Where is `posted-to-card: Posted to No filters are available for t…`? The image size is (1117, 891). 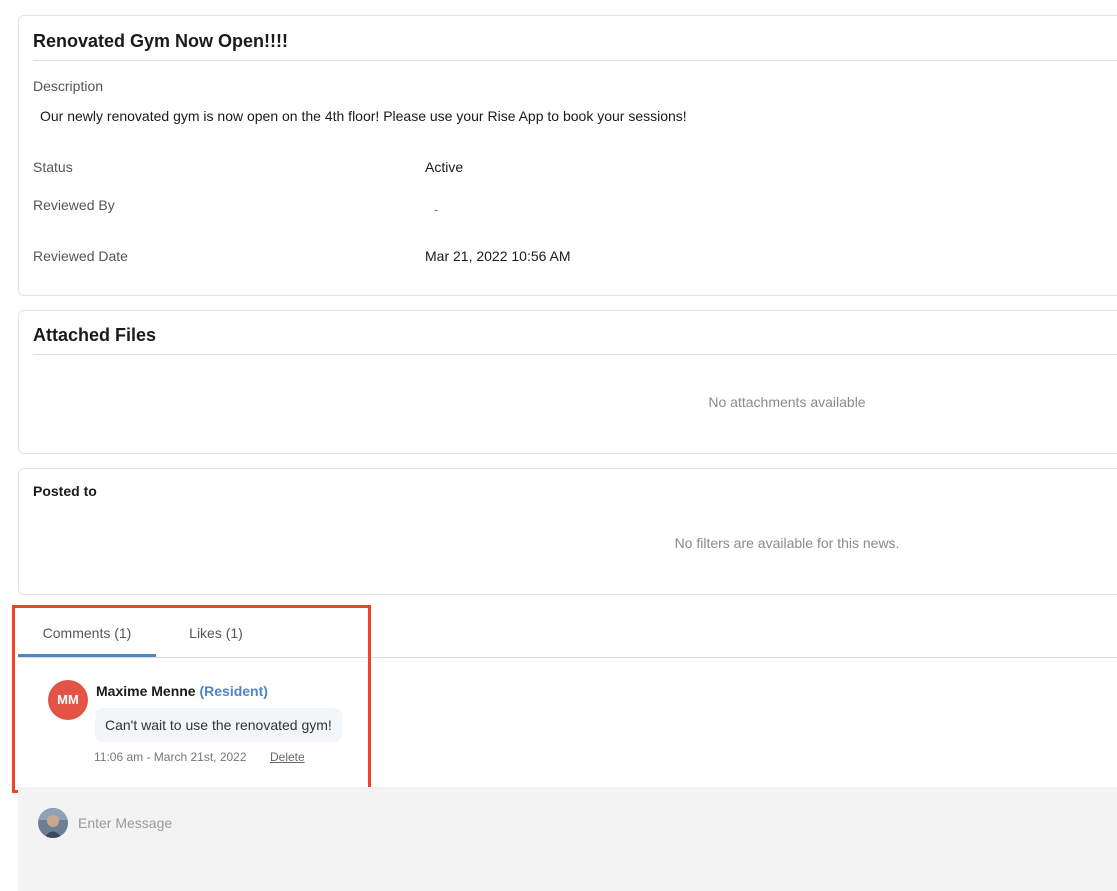
posted-to-card: Posted to No filters are available for t… is located at coordinates (567, 531).